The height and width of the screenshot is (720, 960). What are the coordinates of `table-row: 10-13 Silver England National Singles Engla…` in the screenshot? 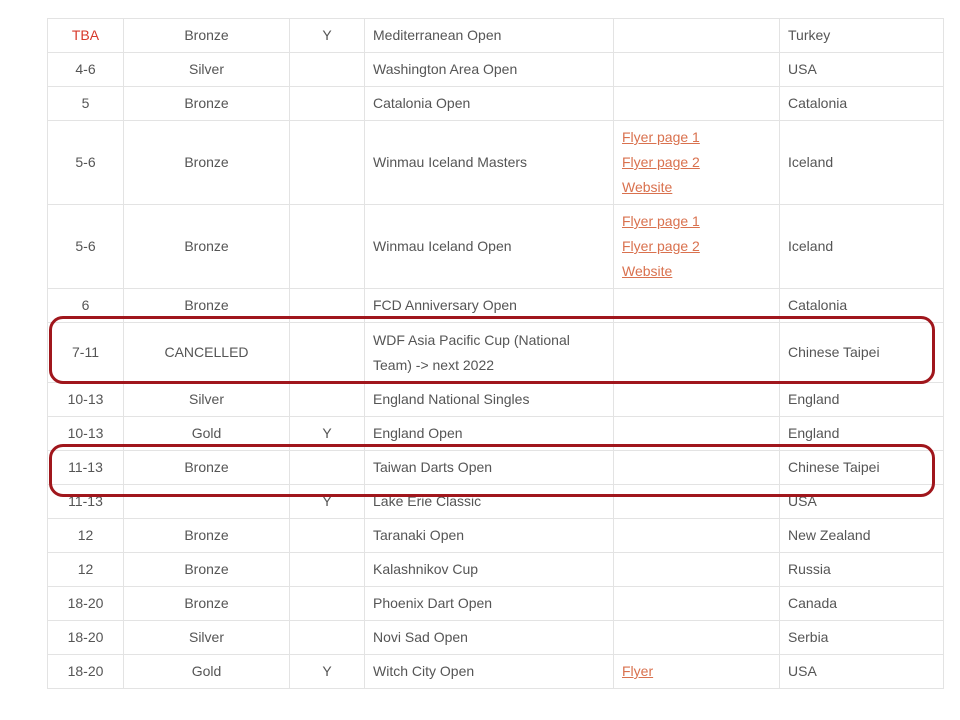 It's located at (495, 399).